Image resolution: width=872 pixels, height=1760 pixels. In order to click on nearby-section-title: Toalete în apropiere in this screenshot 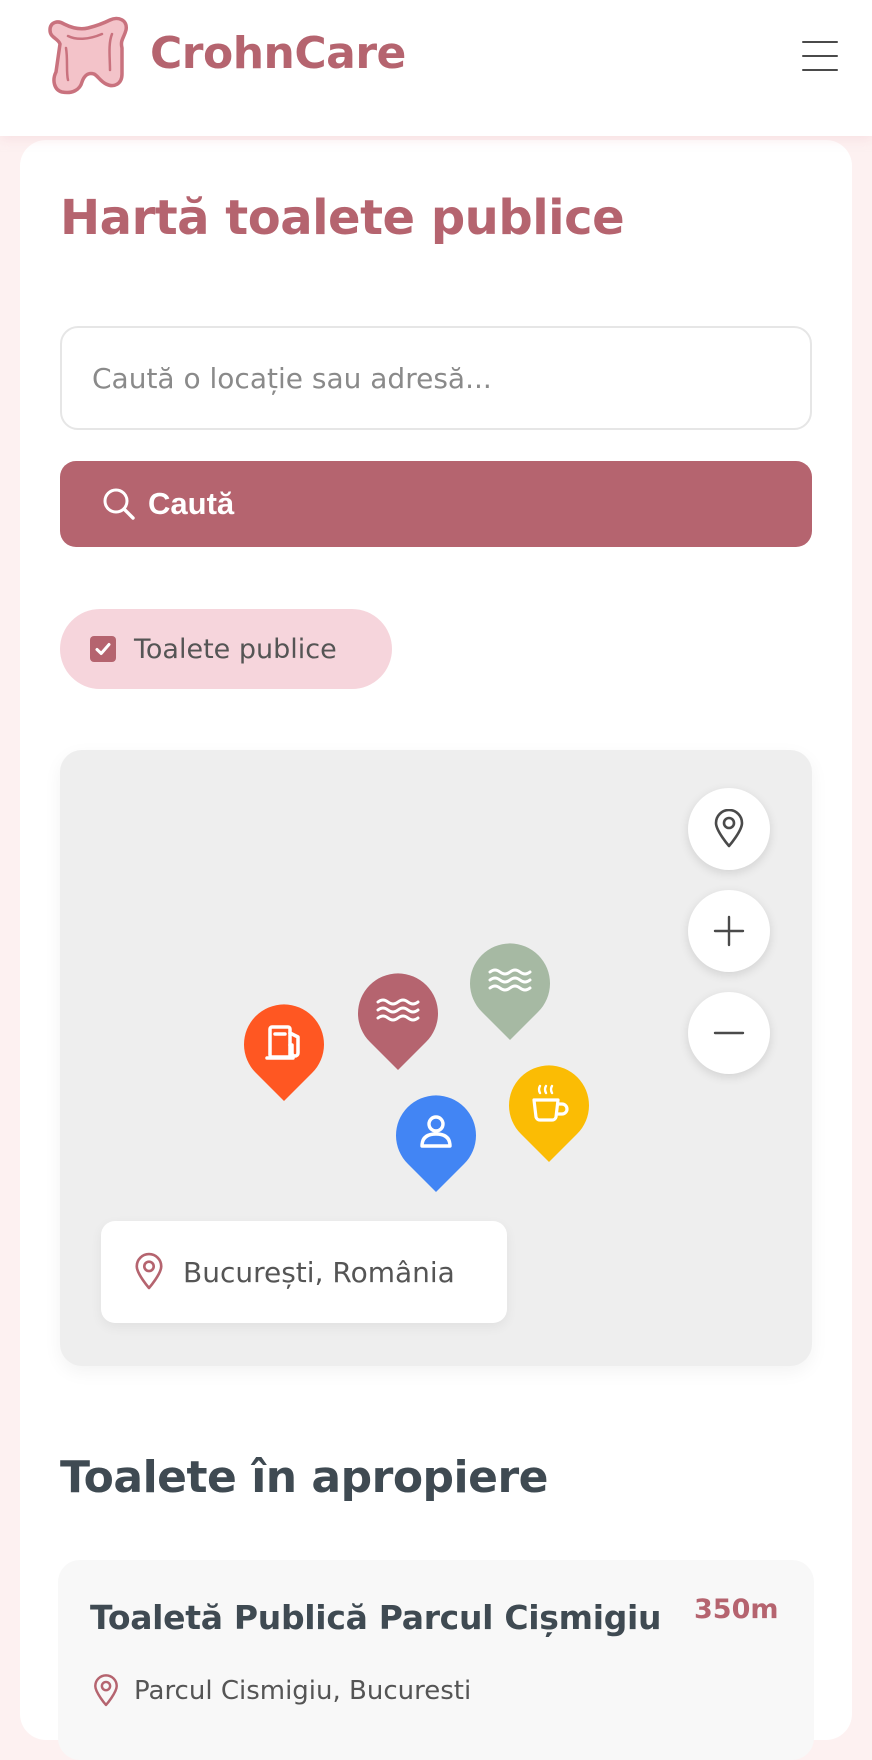, I will do `click(304, 1477)`.